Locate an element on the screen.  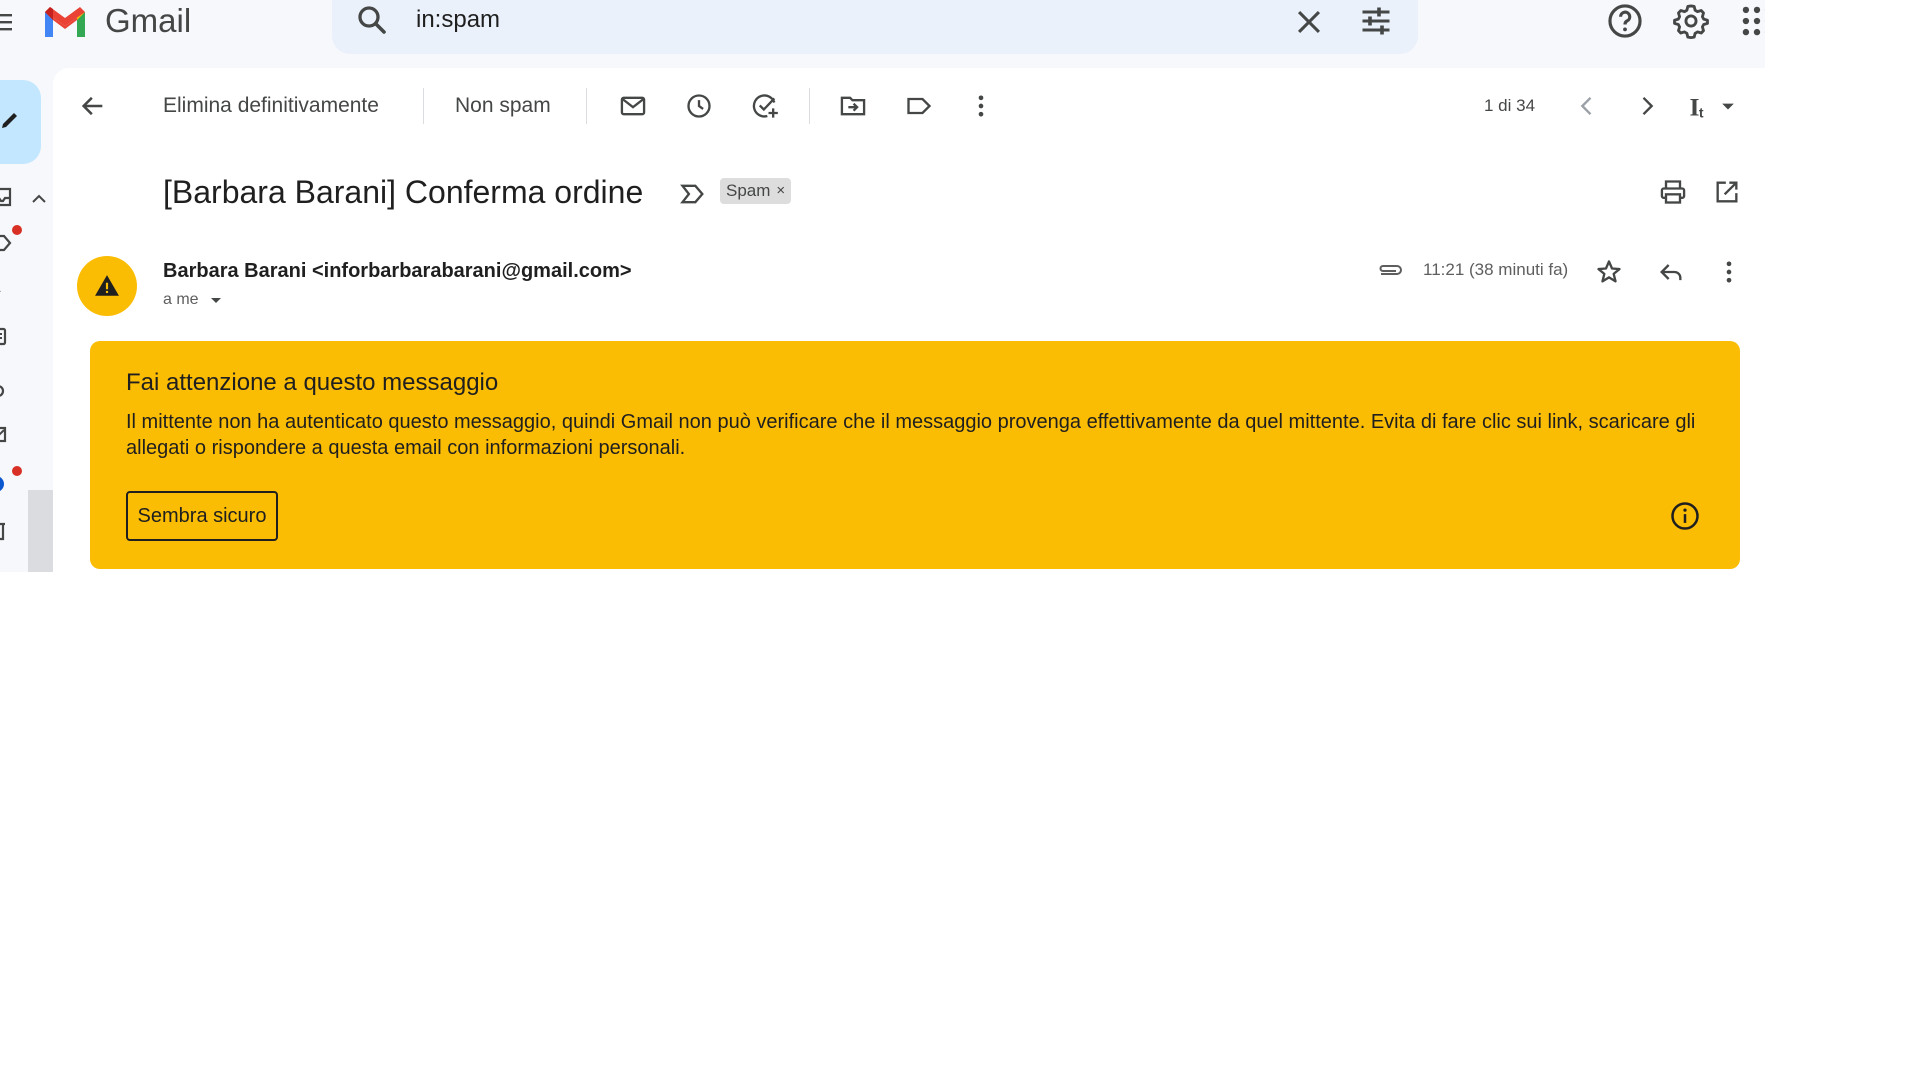
search-input: in:spam is located at coordinates (458, 20).